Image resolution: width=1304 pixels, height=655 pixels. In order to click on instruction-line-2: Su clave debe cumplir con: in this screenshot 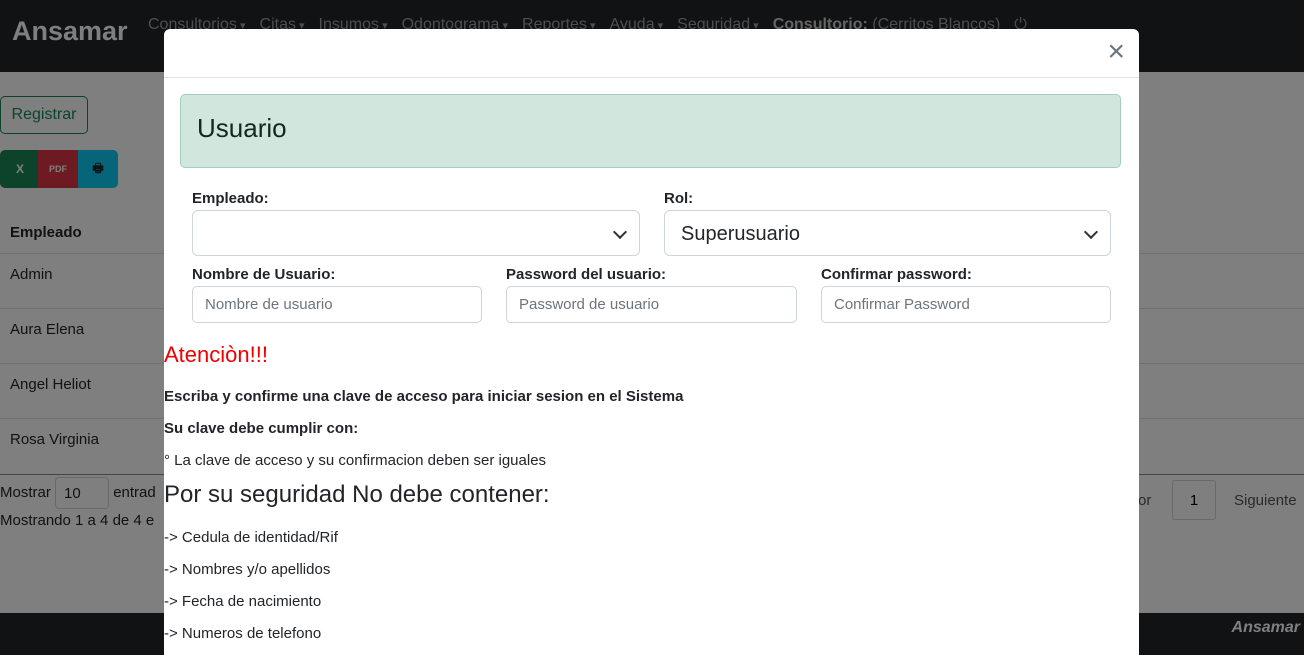, I will do `click(261, 428)`.